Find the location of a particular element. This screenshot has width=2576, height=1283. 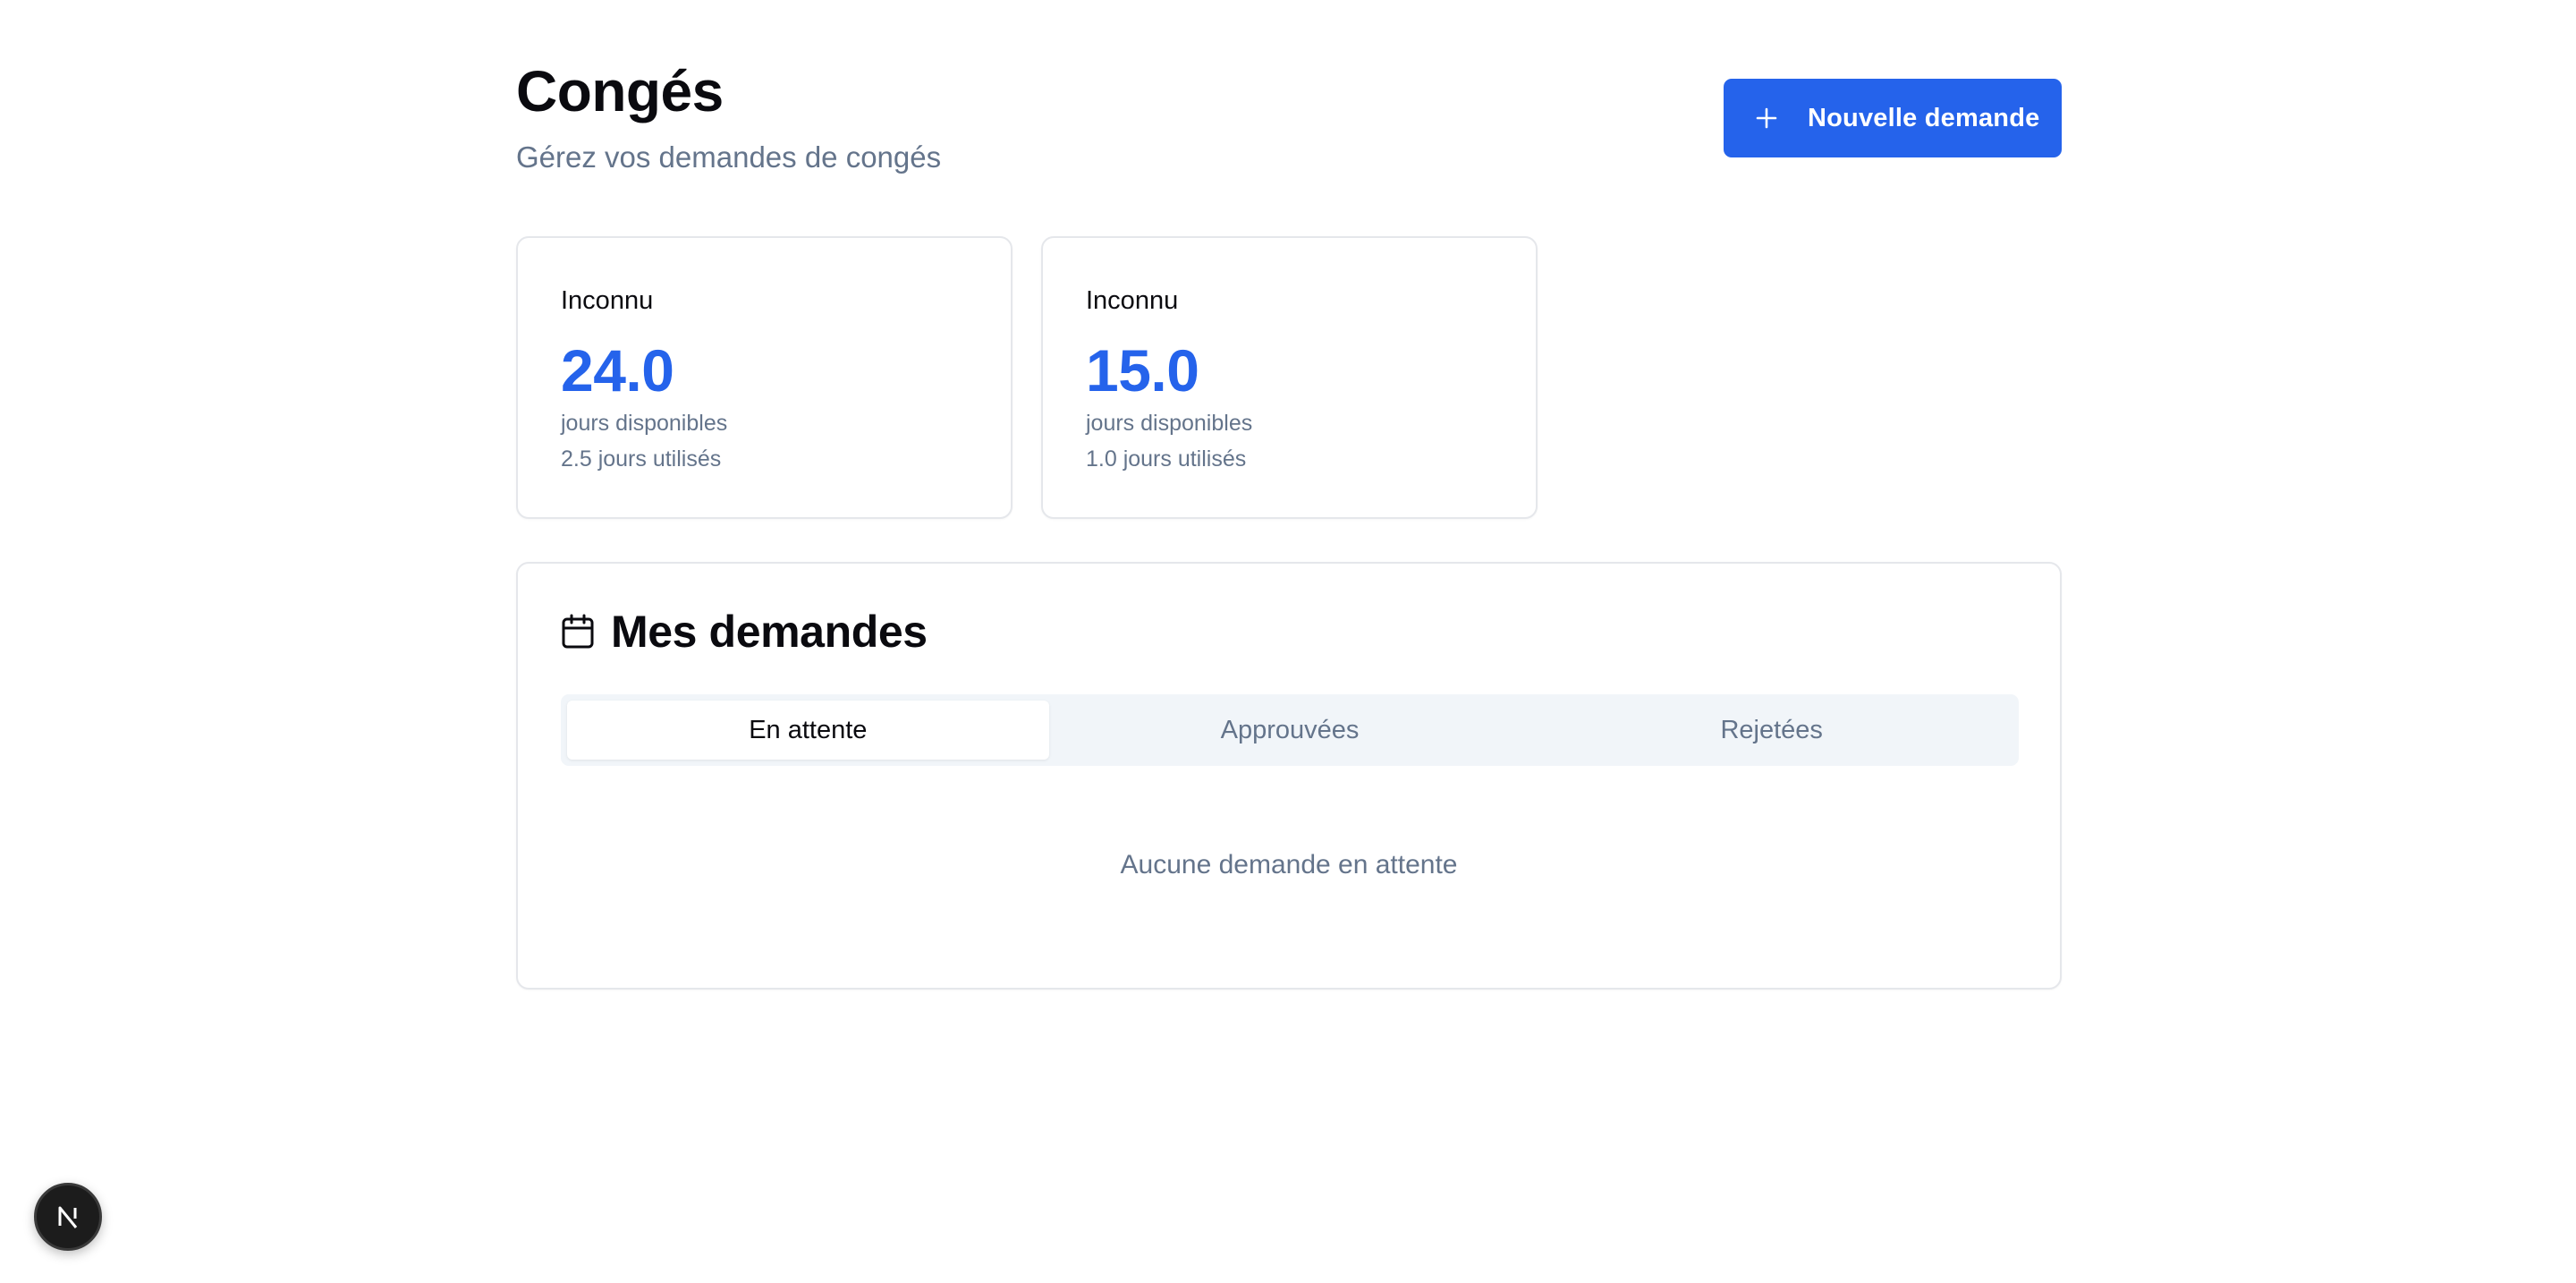

new-request-label: Nouvelle demande is located at coordinates (1924, 117).